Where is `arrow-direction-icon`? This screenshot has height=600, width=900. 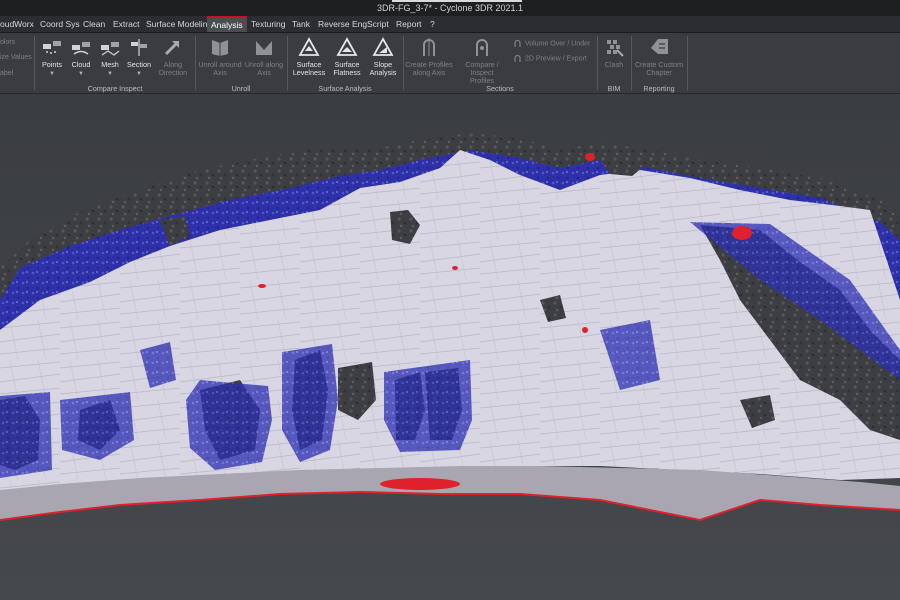
arrow-direction-icon is located at coordinates (172, 48).